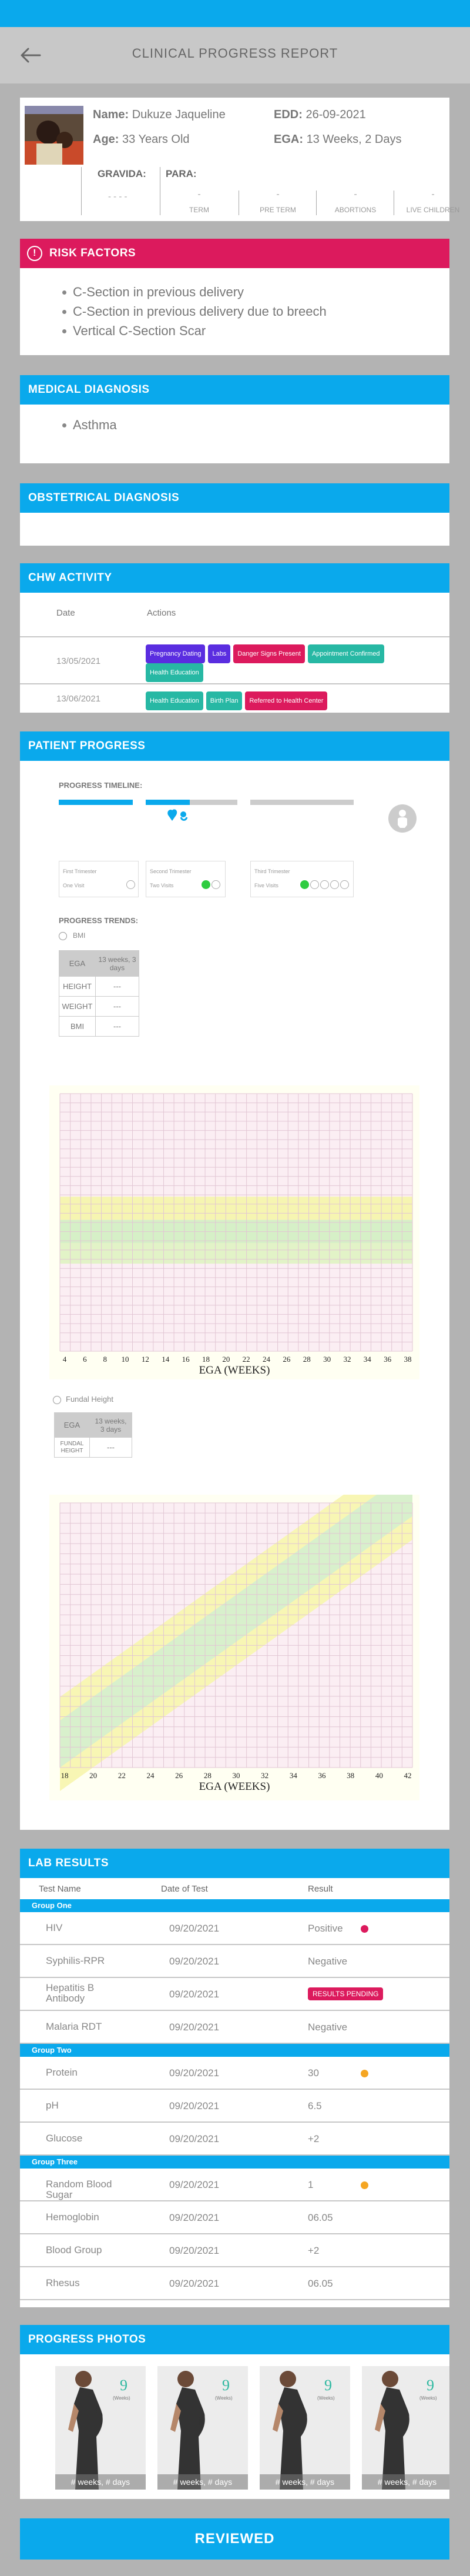 The image size is (470, 2576). What do you see at coordinates (235, 2339) in the screenshot?
I see `progress-photos-title: PROGRESS PHOTOS` at bounding box center [235, 2339].